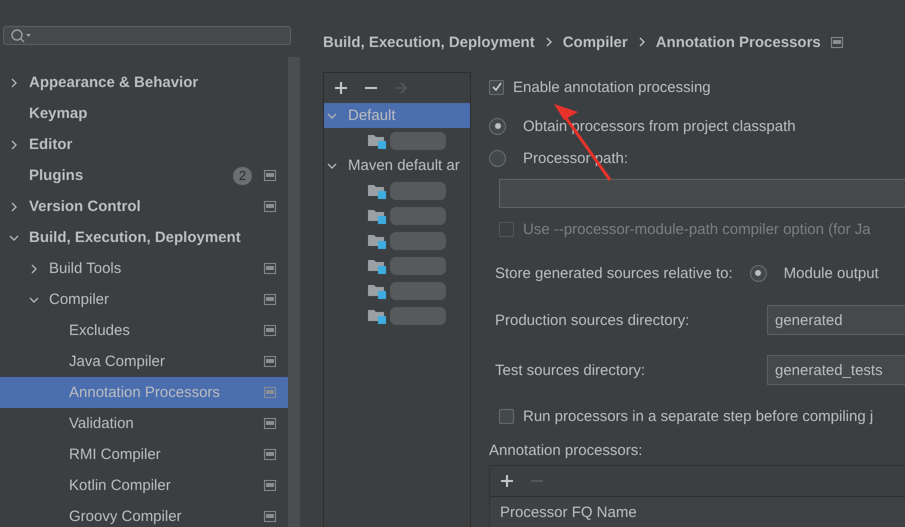  I want to click on directory-field: generated_tests, so click(836, 370).